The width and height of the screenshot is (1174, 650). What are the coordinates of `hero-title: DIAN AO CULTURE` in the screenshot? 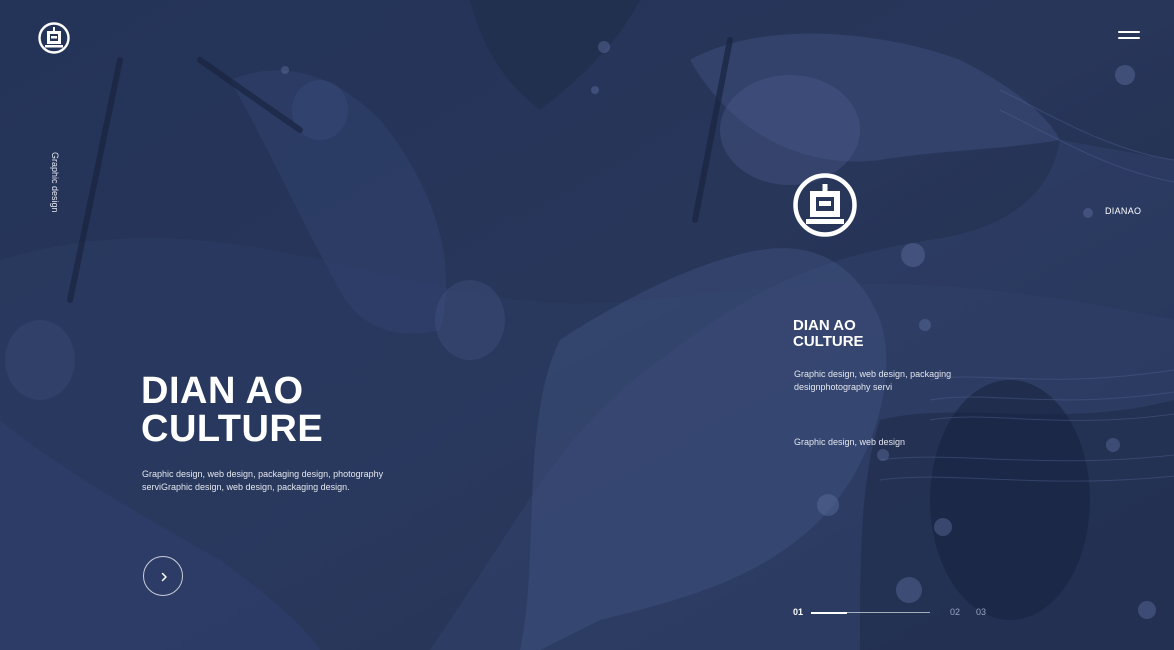 It's located at (271, 410).